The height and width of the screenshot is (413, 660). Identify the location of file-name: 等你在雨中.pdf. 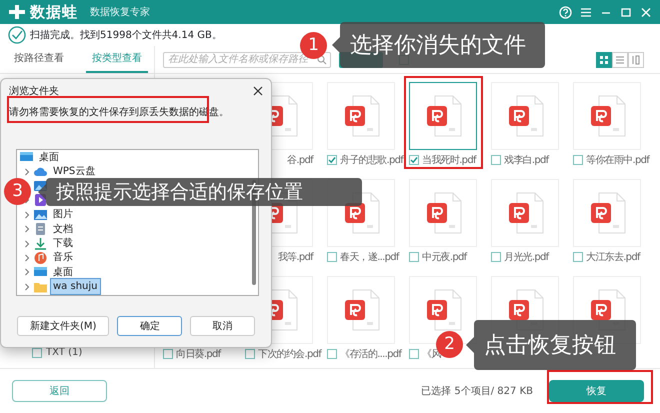
(618, 161).